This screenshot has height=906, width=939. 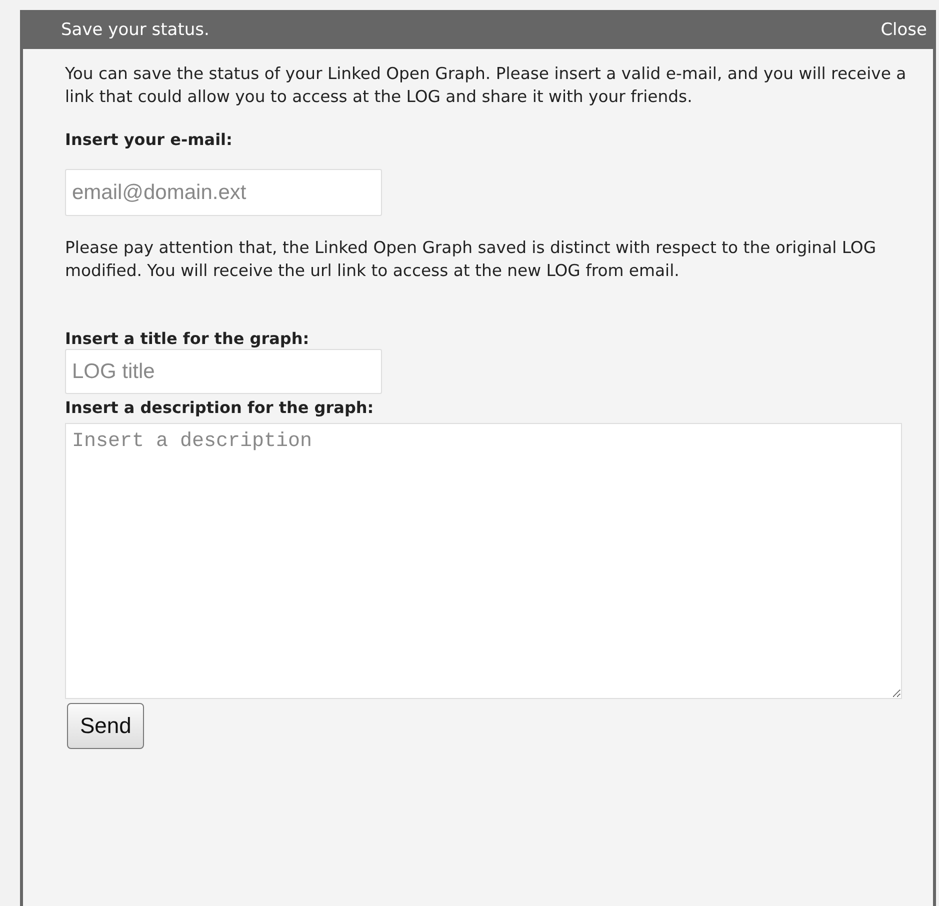 I want to click on email-label: Insert your e-mail:, so click(x=149, y=140).